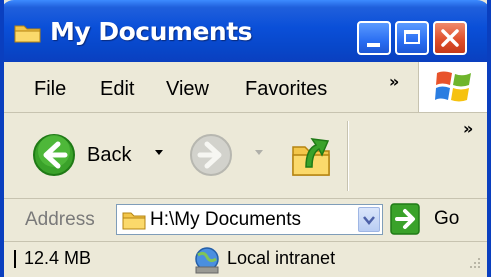 This screenshot has width=491, height=277. I want to click on address-dropdown-button, so click(369, 219).